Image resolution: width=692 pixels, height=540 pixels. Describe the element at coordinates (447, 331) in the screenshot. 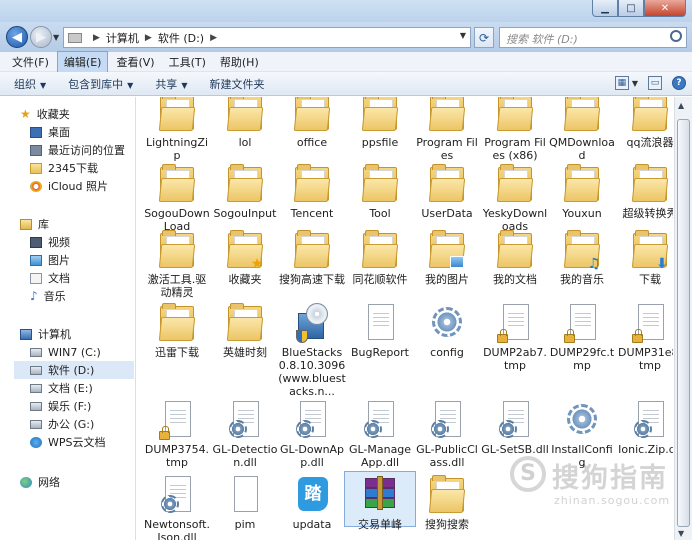

I see `file-item: config` at that location.